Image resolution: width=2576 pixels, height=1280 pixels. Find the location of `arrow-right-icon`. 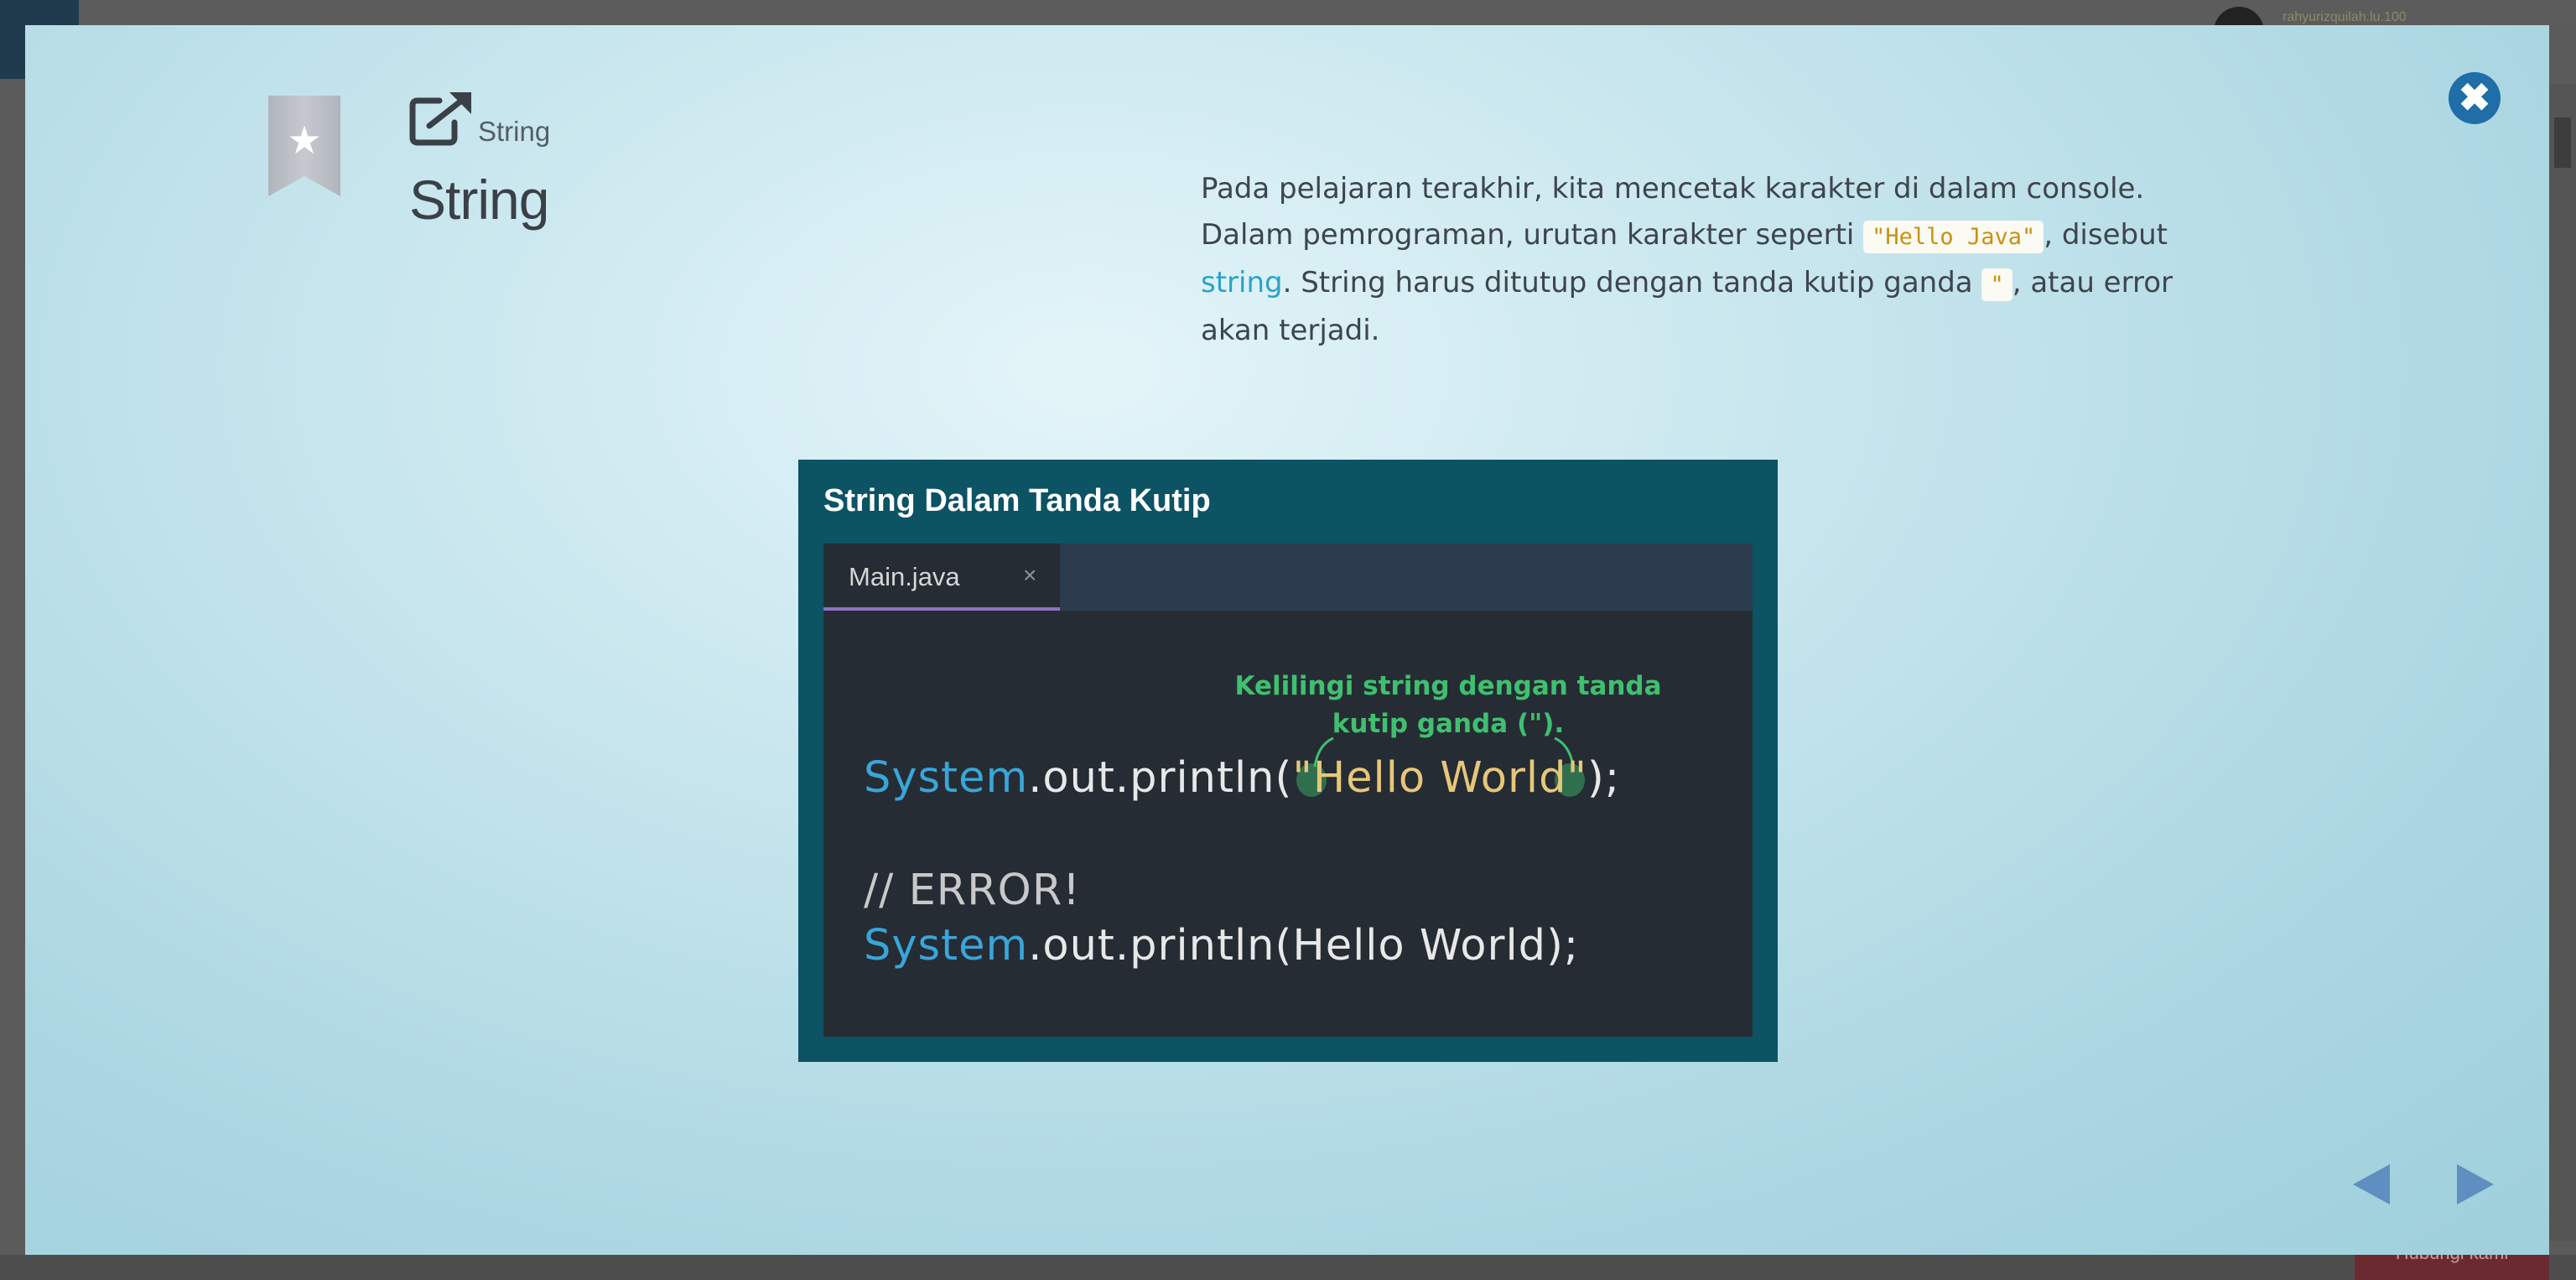

arrow-right-icon is located at coordinates (2475, 1184).